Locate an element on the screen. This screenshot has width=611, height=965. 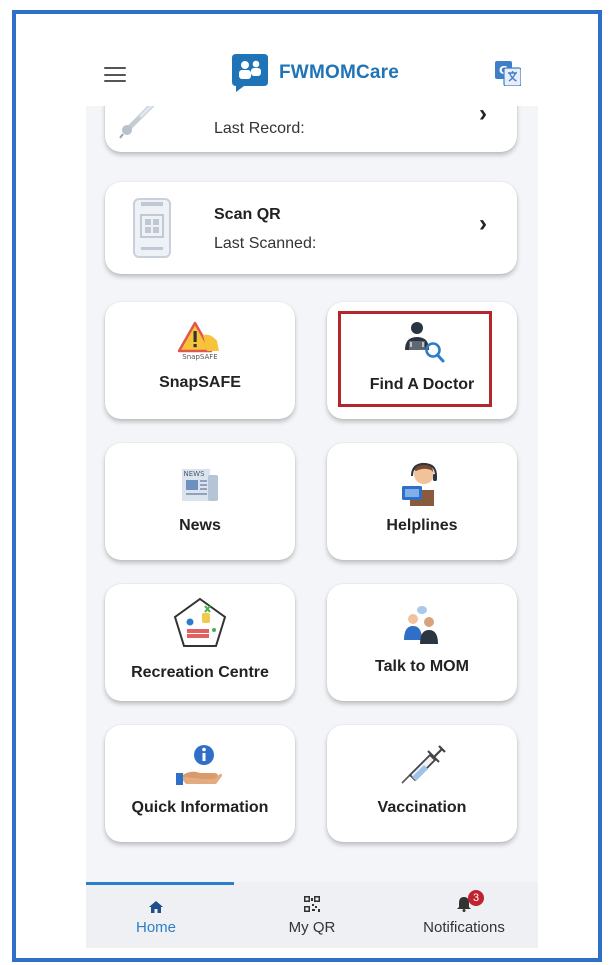
scan-qr-title: Scan QR is located at coordinates (247, 214).